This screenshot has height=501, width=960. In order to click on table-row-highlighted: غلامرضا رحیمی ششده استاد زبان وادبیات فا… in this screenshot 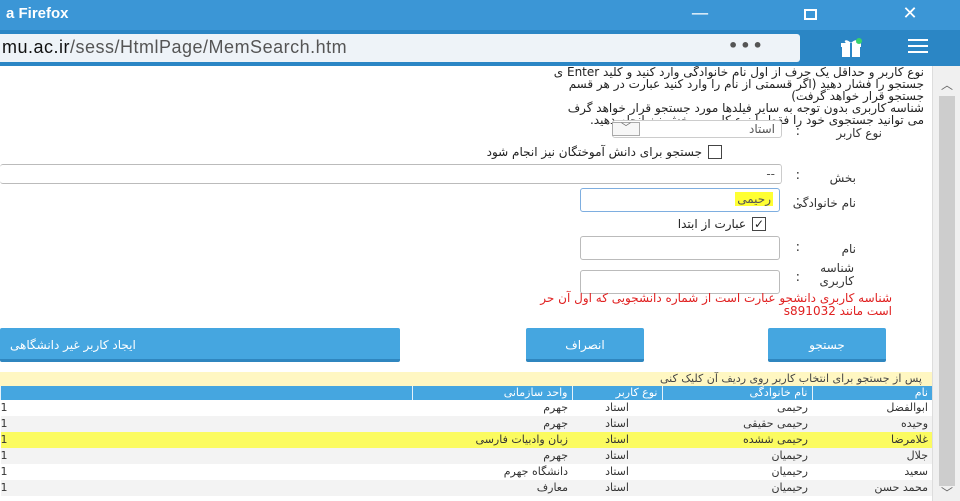, I will do `click(466, 440)`.